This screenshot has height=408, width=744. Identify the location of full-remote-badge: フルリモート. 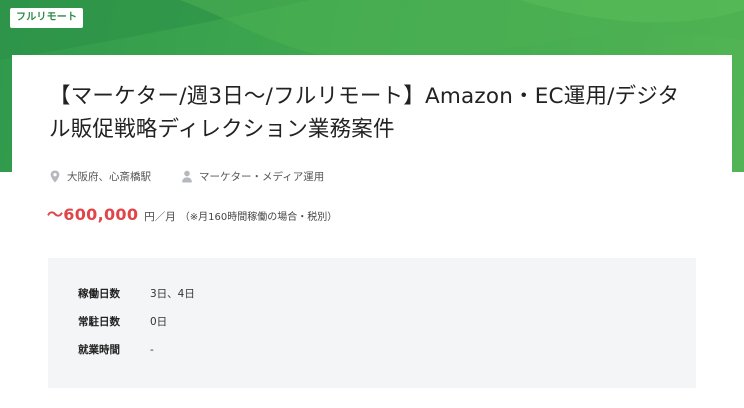
(47, 18).